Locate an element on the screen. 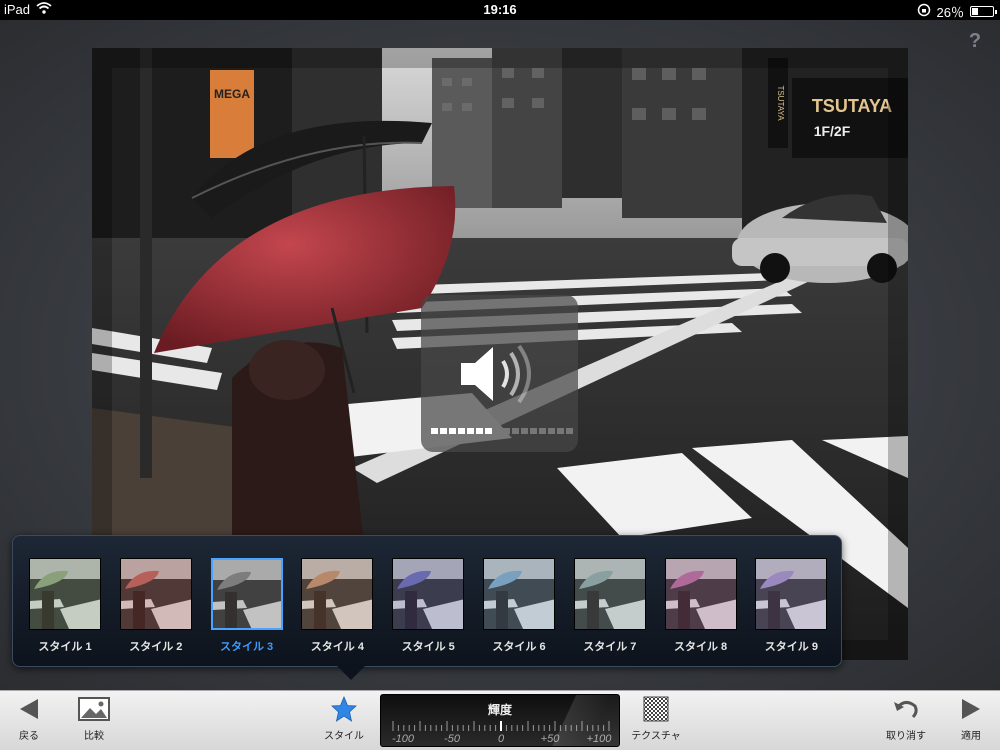 The image size is (1000, 750). volume-level-bar is located at coordinates (502, 431).